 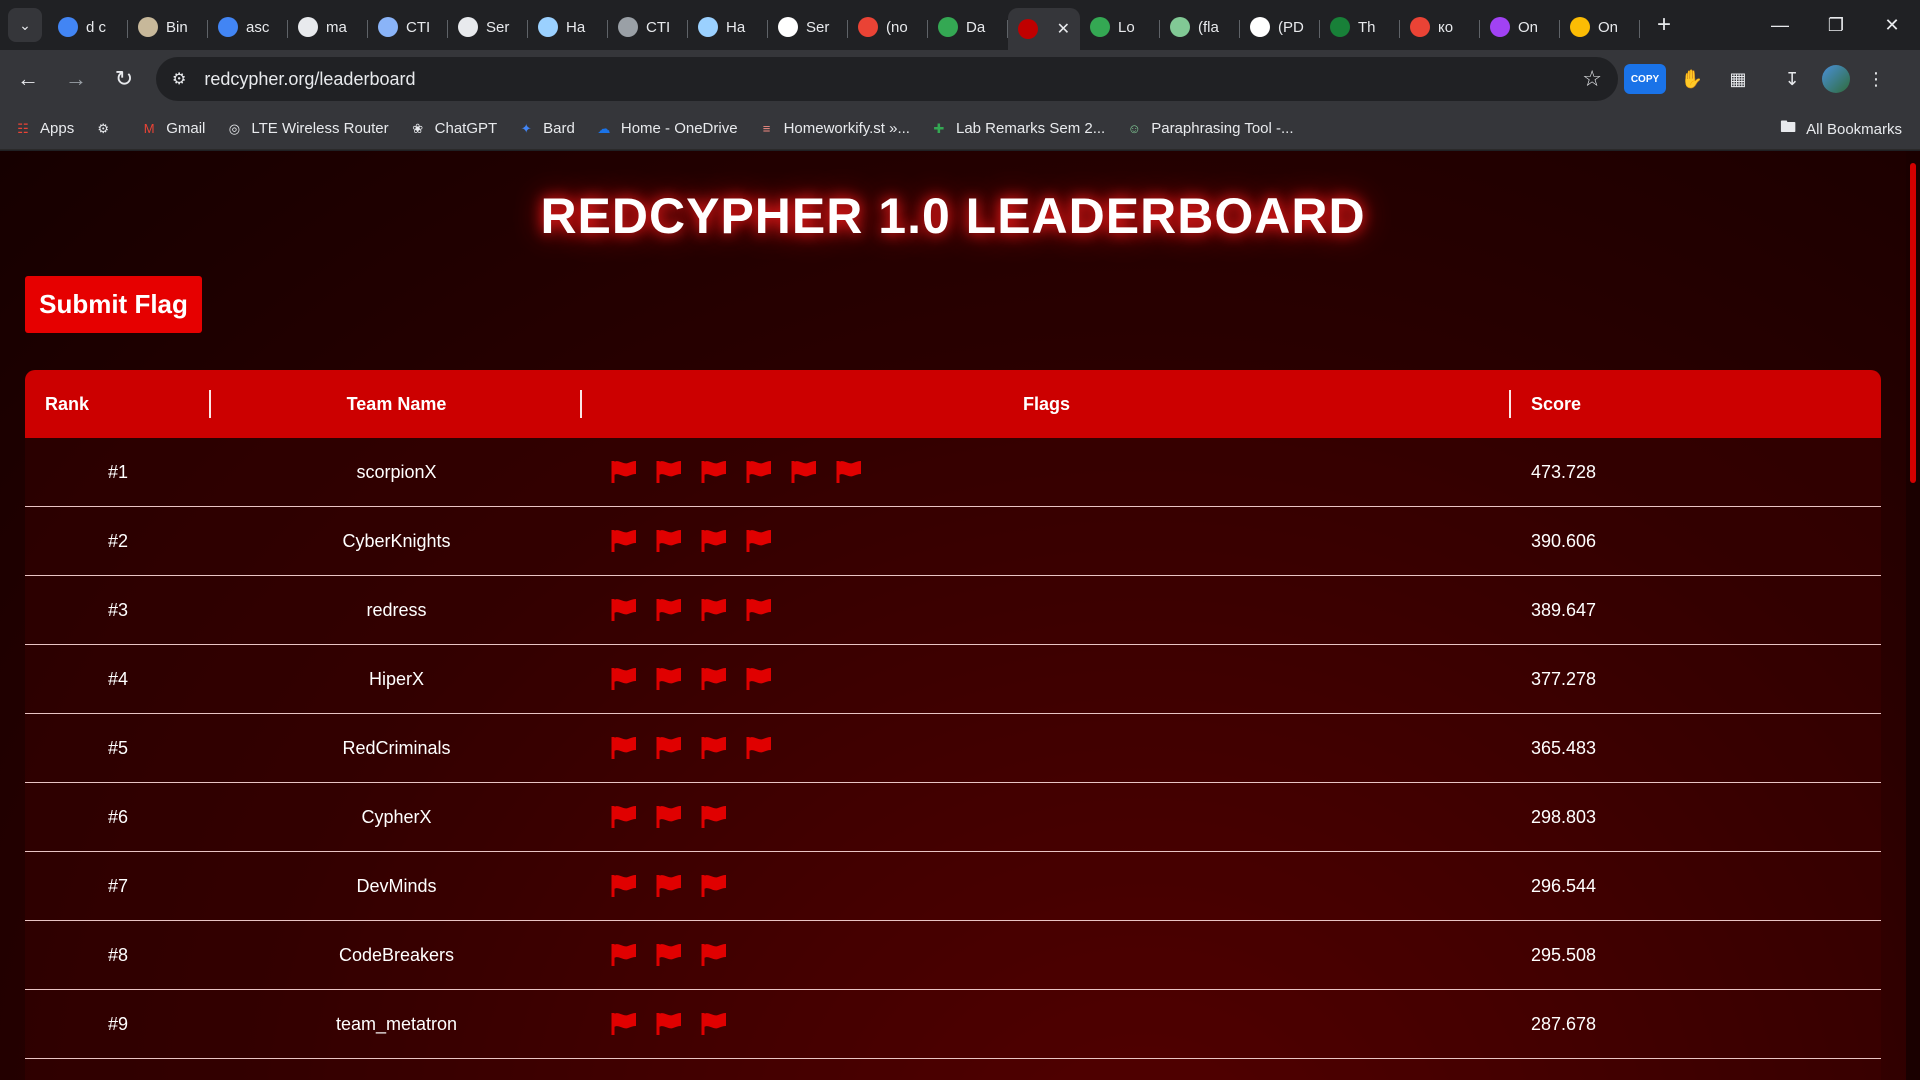 What do you see at coordinates (1913, 615) in the screenshot?
I see `page-scrollbar` at bounding box center [1913, 615].